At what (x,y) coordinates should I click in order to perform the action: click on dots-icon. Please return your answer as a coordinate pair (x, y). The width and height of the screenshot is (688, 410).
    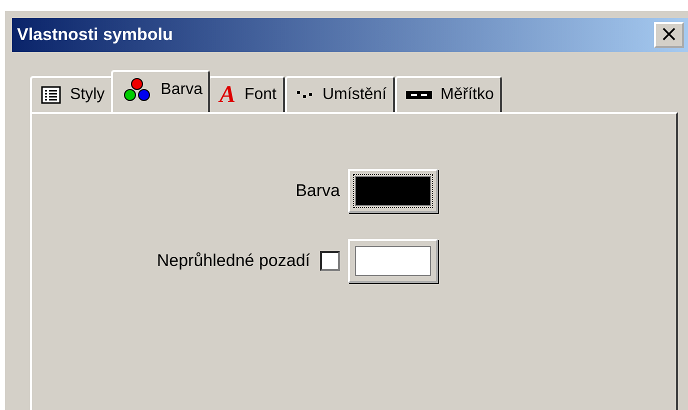
    Looking at the image, I should click on (305, 95).